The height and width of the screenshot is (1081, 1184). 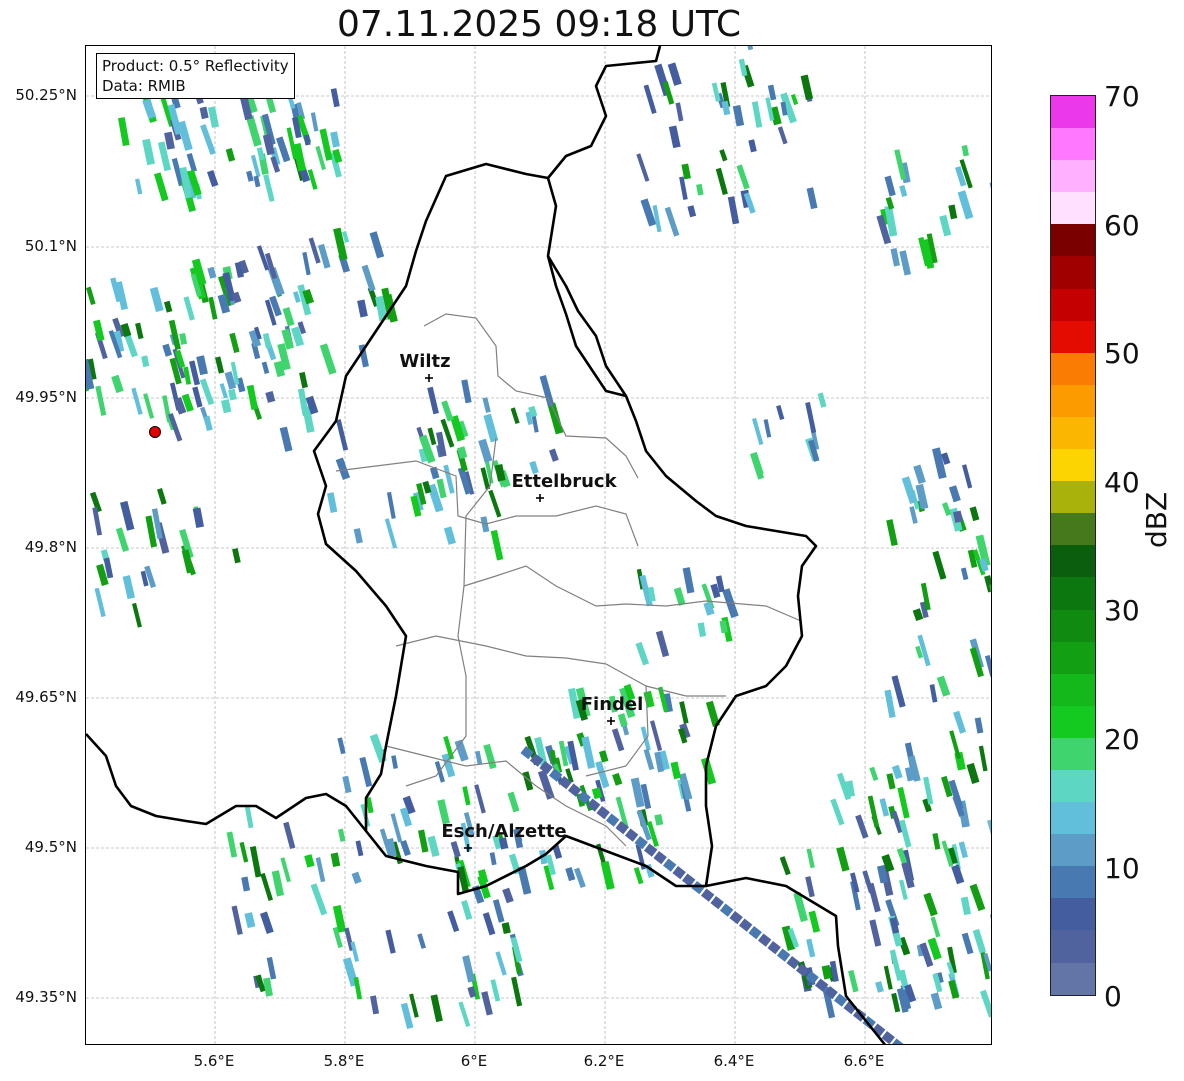 I want to click on data-source-label: Data: RMIB, so click(x=144, y=86).